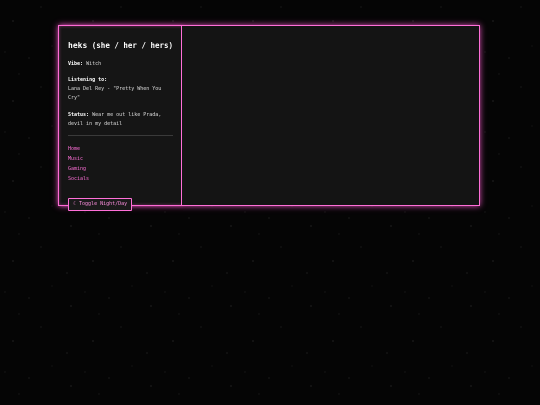  I want to click on toggle-night-day-button: ☾ Toggle Night/Day, so click(100, 204).